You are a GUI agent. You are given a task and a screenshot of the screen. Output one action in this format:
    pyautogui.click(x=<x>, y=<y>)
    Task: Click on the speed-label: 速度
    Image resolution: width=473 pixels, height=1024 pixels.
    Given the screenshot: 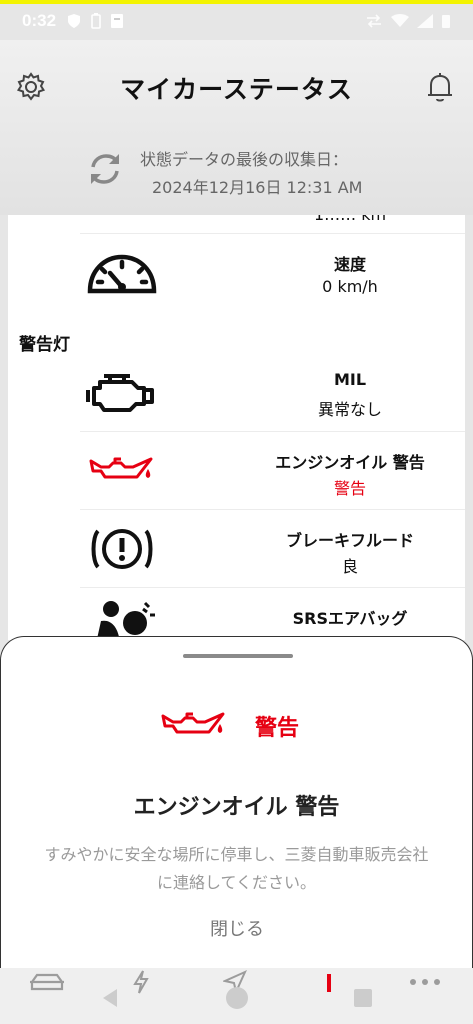 What is the action you would take?
    pyautogui.click(x=349, y=264)
    